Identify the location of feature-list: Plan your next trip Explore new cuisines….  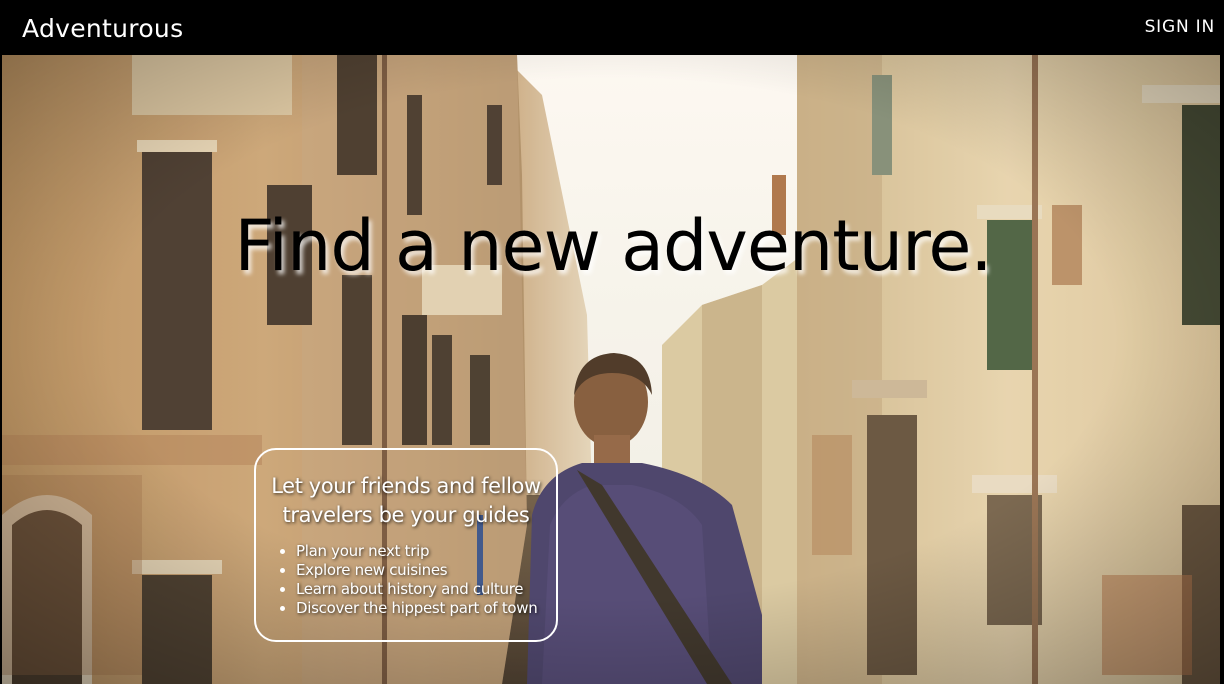
(406, 580).